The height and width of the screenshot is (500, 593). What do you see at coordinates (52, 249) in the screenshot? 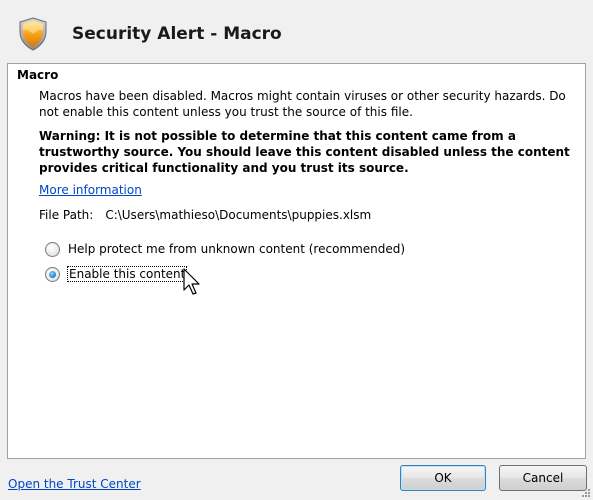
I see `radio-button-protect` at bounding box center [52, 249].